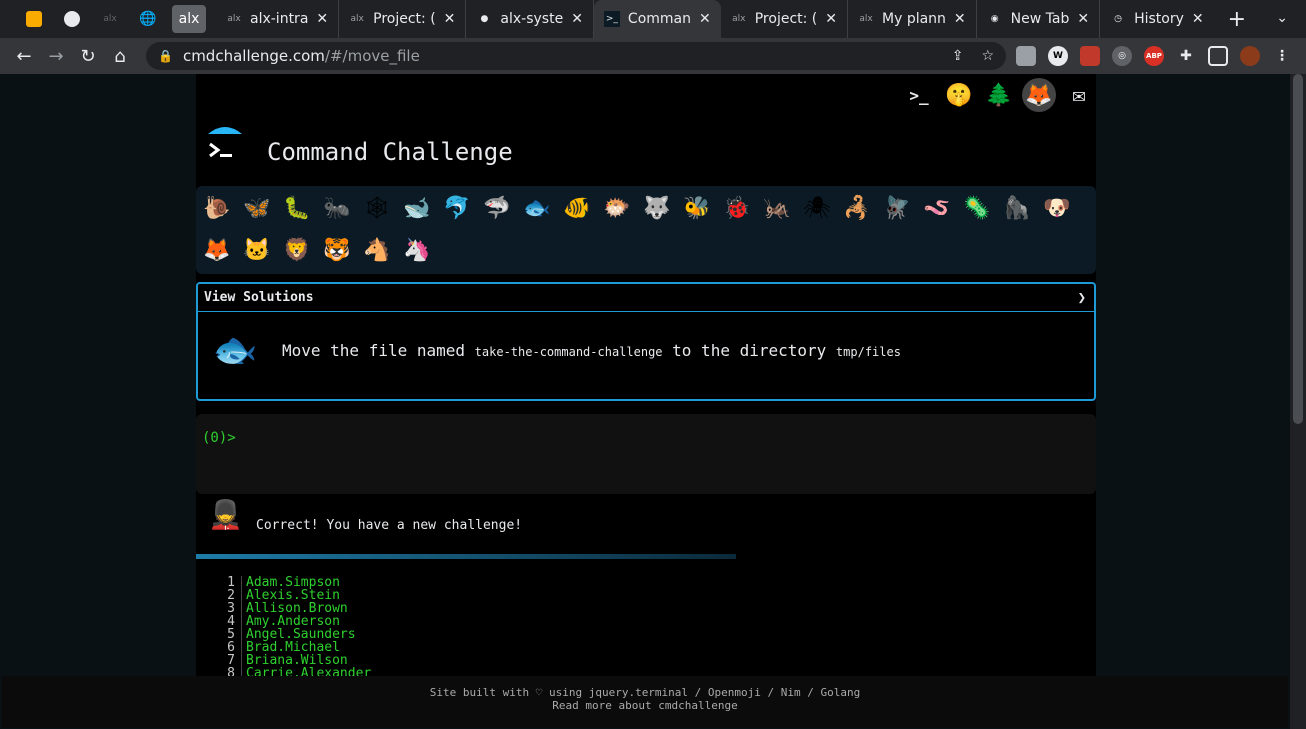 The height and width of the screenshot is (729, 1306). Describe the element at coordinates (417, 208) in the screenshot. I see `whale-icon: 🐋` at that location.